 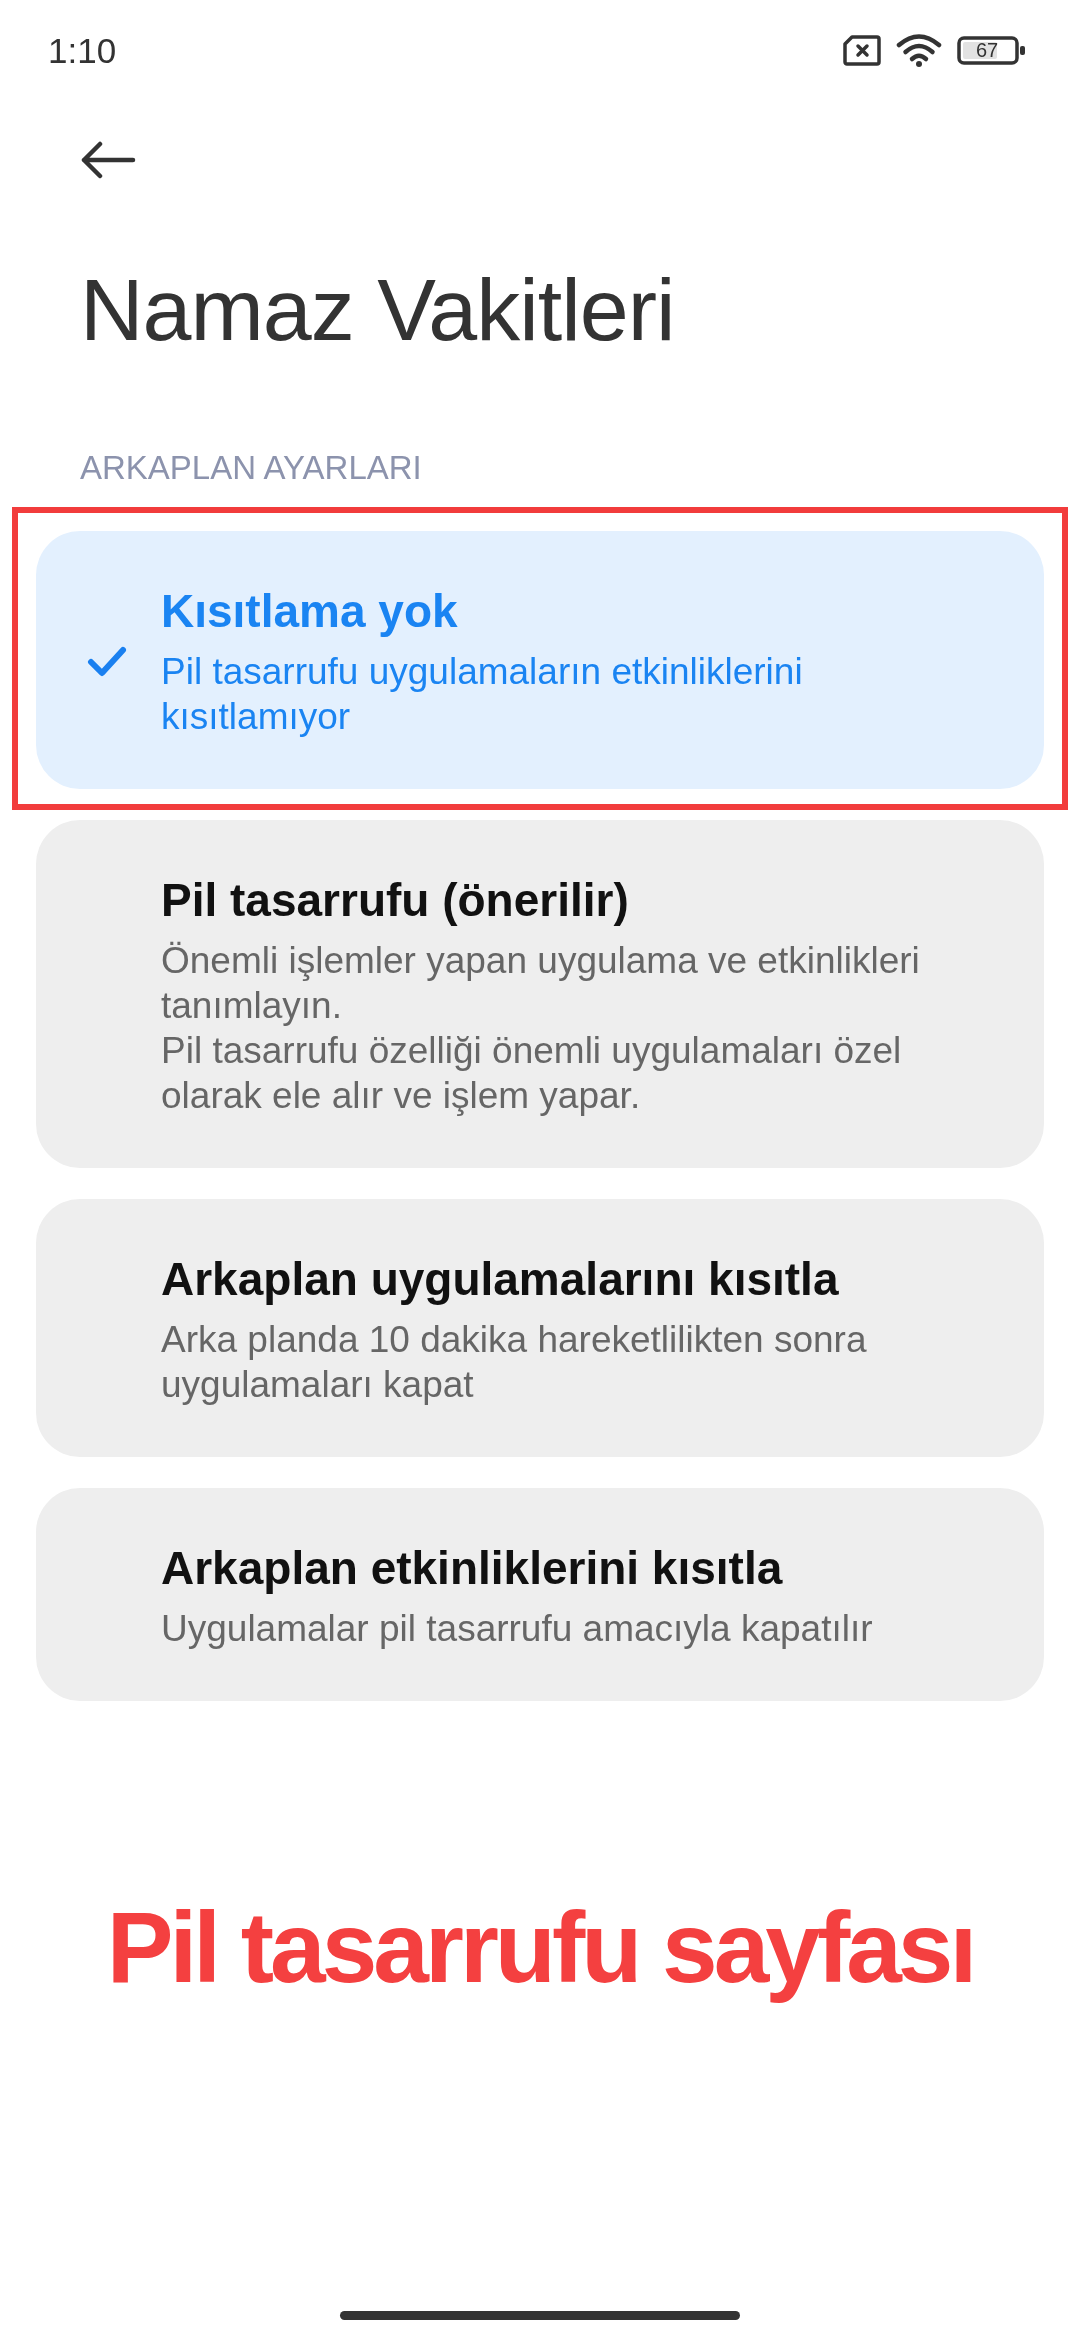 What do you see at coordinates (541, 1028) in the screenshot?
I see `option-description: Önemli işlemler yapan uygulama ve etkinlikleri tanımlayın. Pil tasarrufu özelliği önemli uygulamaları özel olarak ele alır ve işlem yapar.` at bounding box center [541, 1028].